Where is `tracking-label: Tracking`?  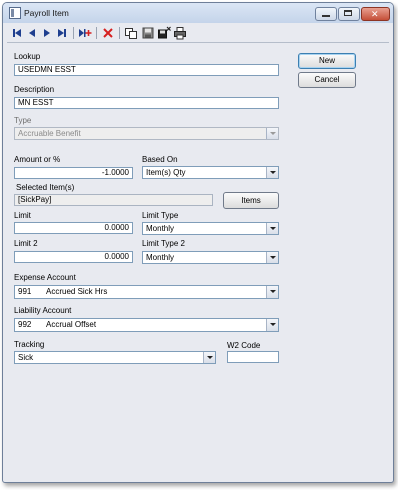 tracking-label: Tracking is located at coordinates (29, 344).